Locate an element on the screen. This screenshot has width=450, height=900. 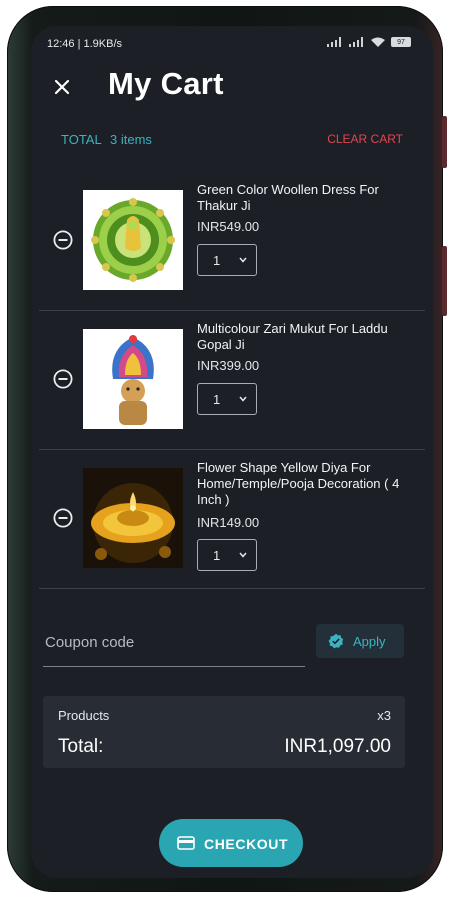
products-label: Products is located at coordinates (84, 715).